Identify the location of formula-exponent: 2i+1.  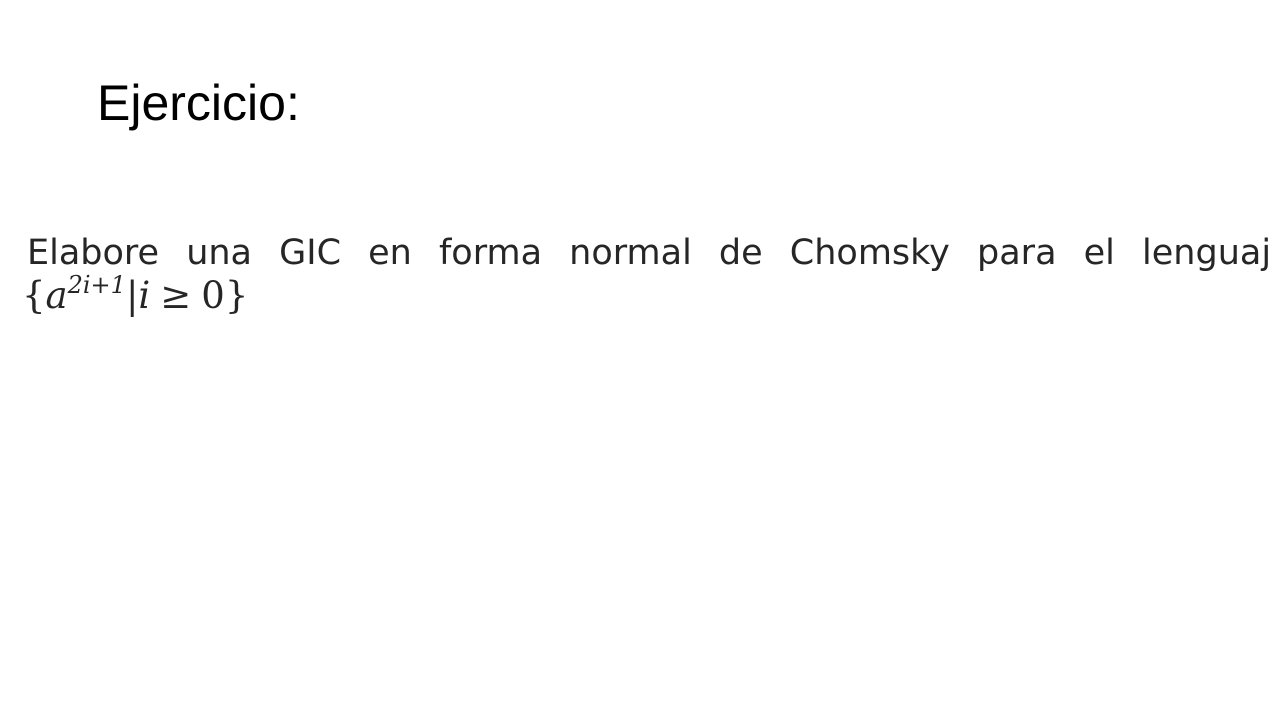
(96, 285).